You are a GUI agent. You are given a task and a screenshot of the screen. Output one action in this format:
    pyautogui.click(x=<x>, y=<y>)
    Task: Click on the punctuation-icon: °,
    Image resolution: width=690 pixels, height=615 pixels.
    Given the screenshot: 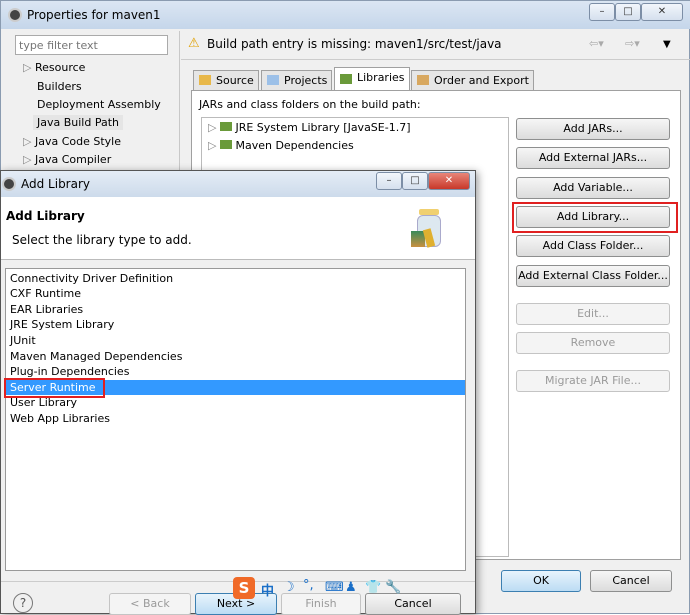 What is the action you would take?
    pyautogui.click(x=308, y=585)
    